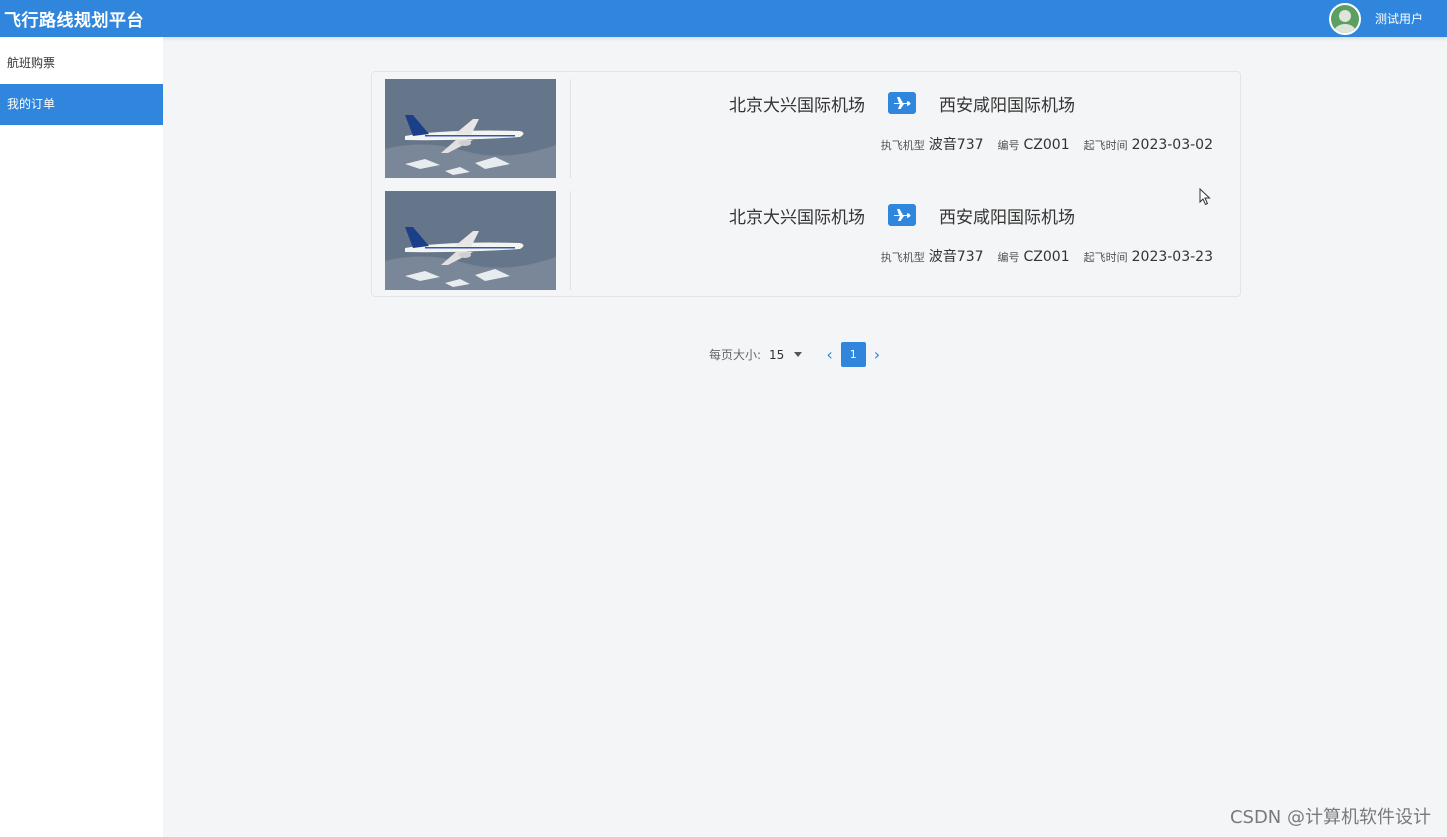 This screenshot has height=837, width=1447. Describe the element at coordinates (877, 354) in the screenshot. I see `next-page-icon: ›` at that location.